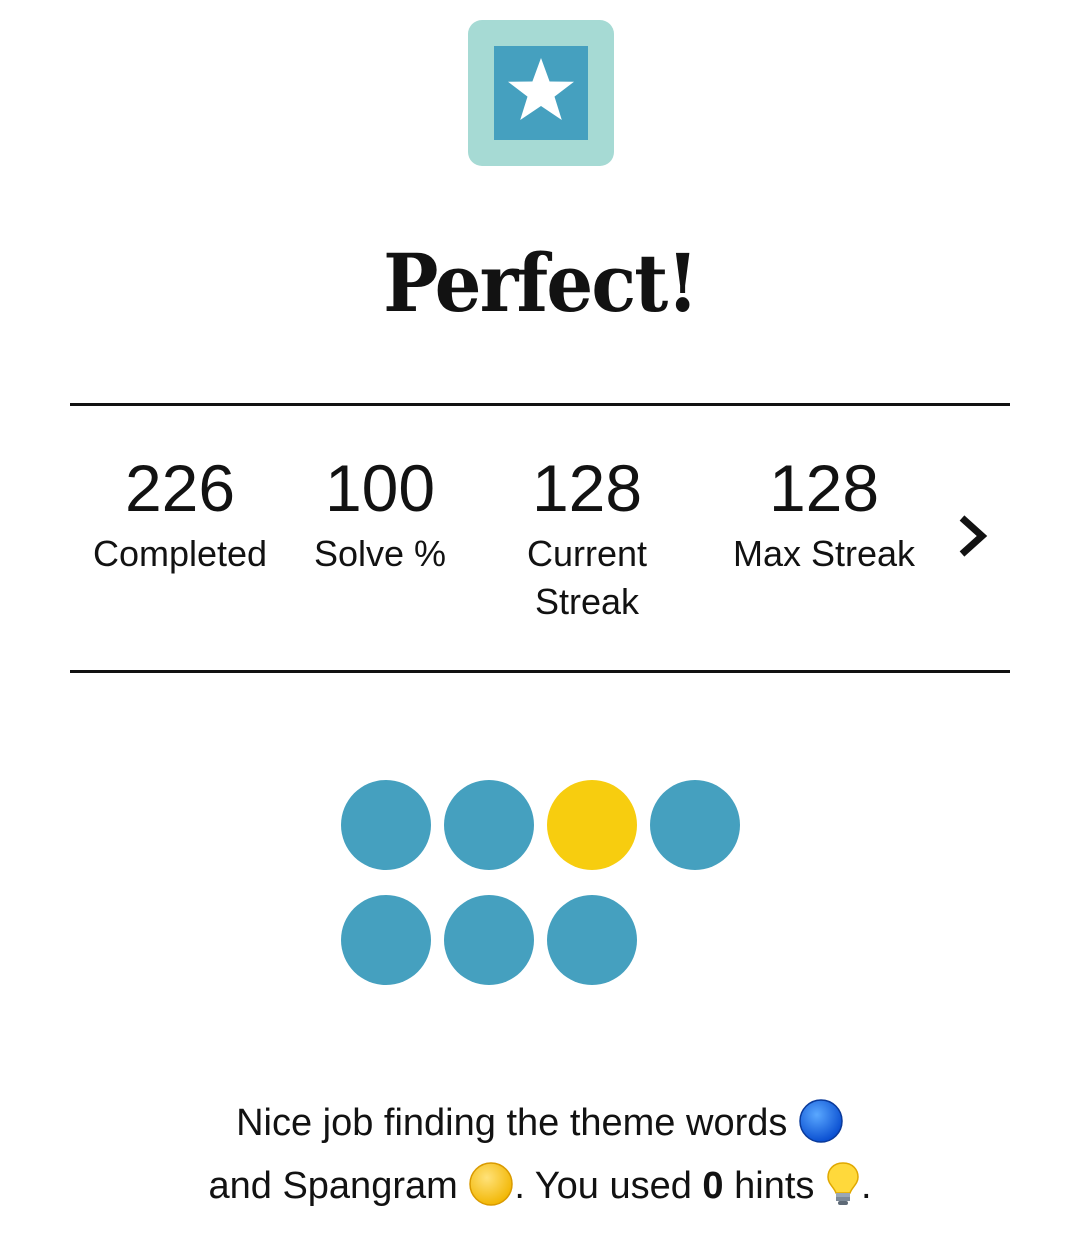 This screenshot has width=1080, height=1249. Describe the element at coordinates (541, 283) in the screenshot. I see `result-headline: Perfect!` at that location.